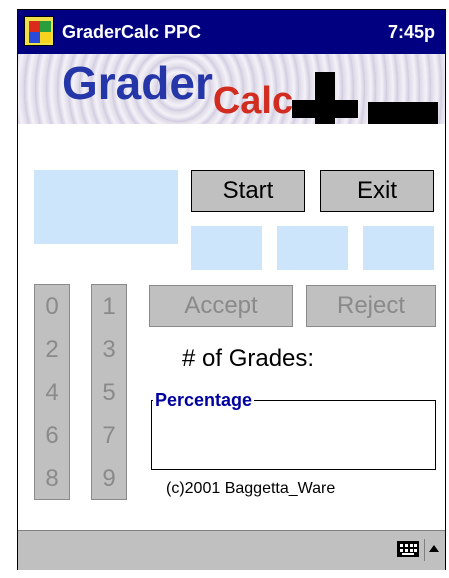 The height and width of the screenshot is (578, 449). Describe the element at coordinates (52, 306) in the screenshot. I see `key-0: 0` at that location.